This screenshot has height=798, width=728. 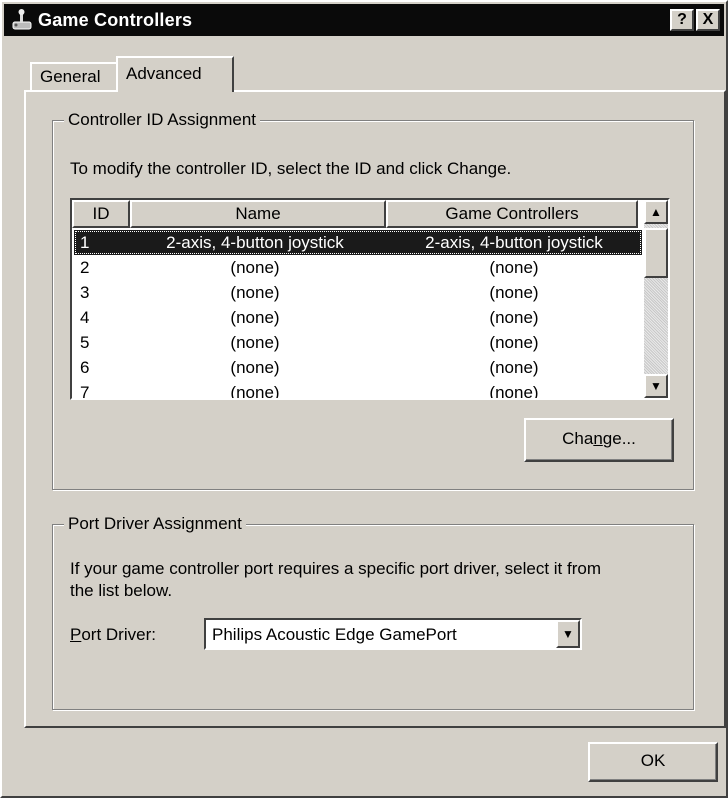 I want to click on table-row: 2 (none) (none), so click(x=358, y=267).